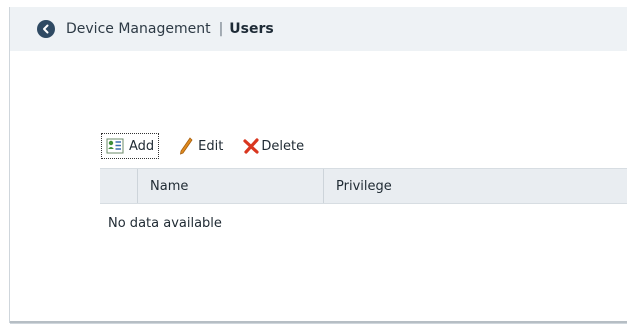 The height and width of the screenshot is (326, 627). What do you see at coordinates (186, 146) in the screenshot?
I see `pencil-icon` at bounding box center [186, 146].